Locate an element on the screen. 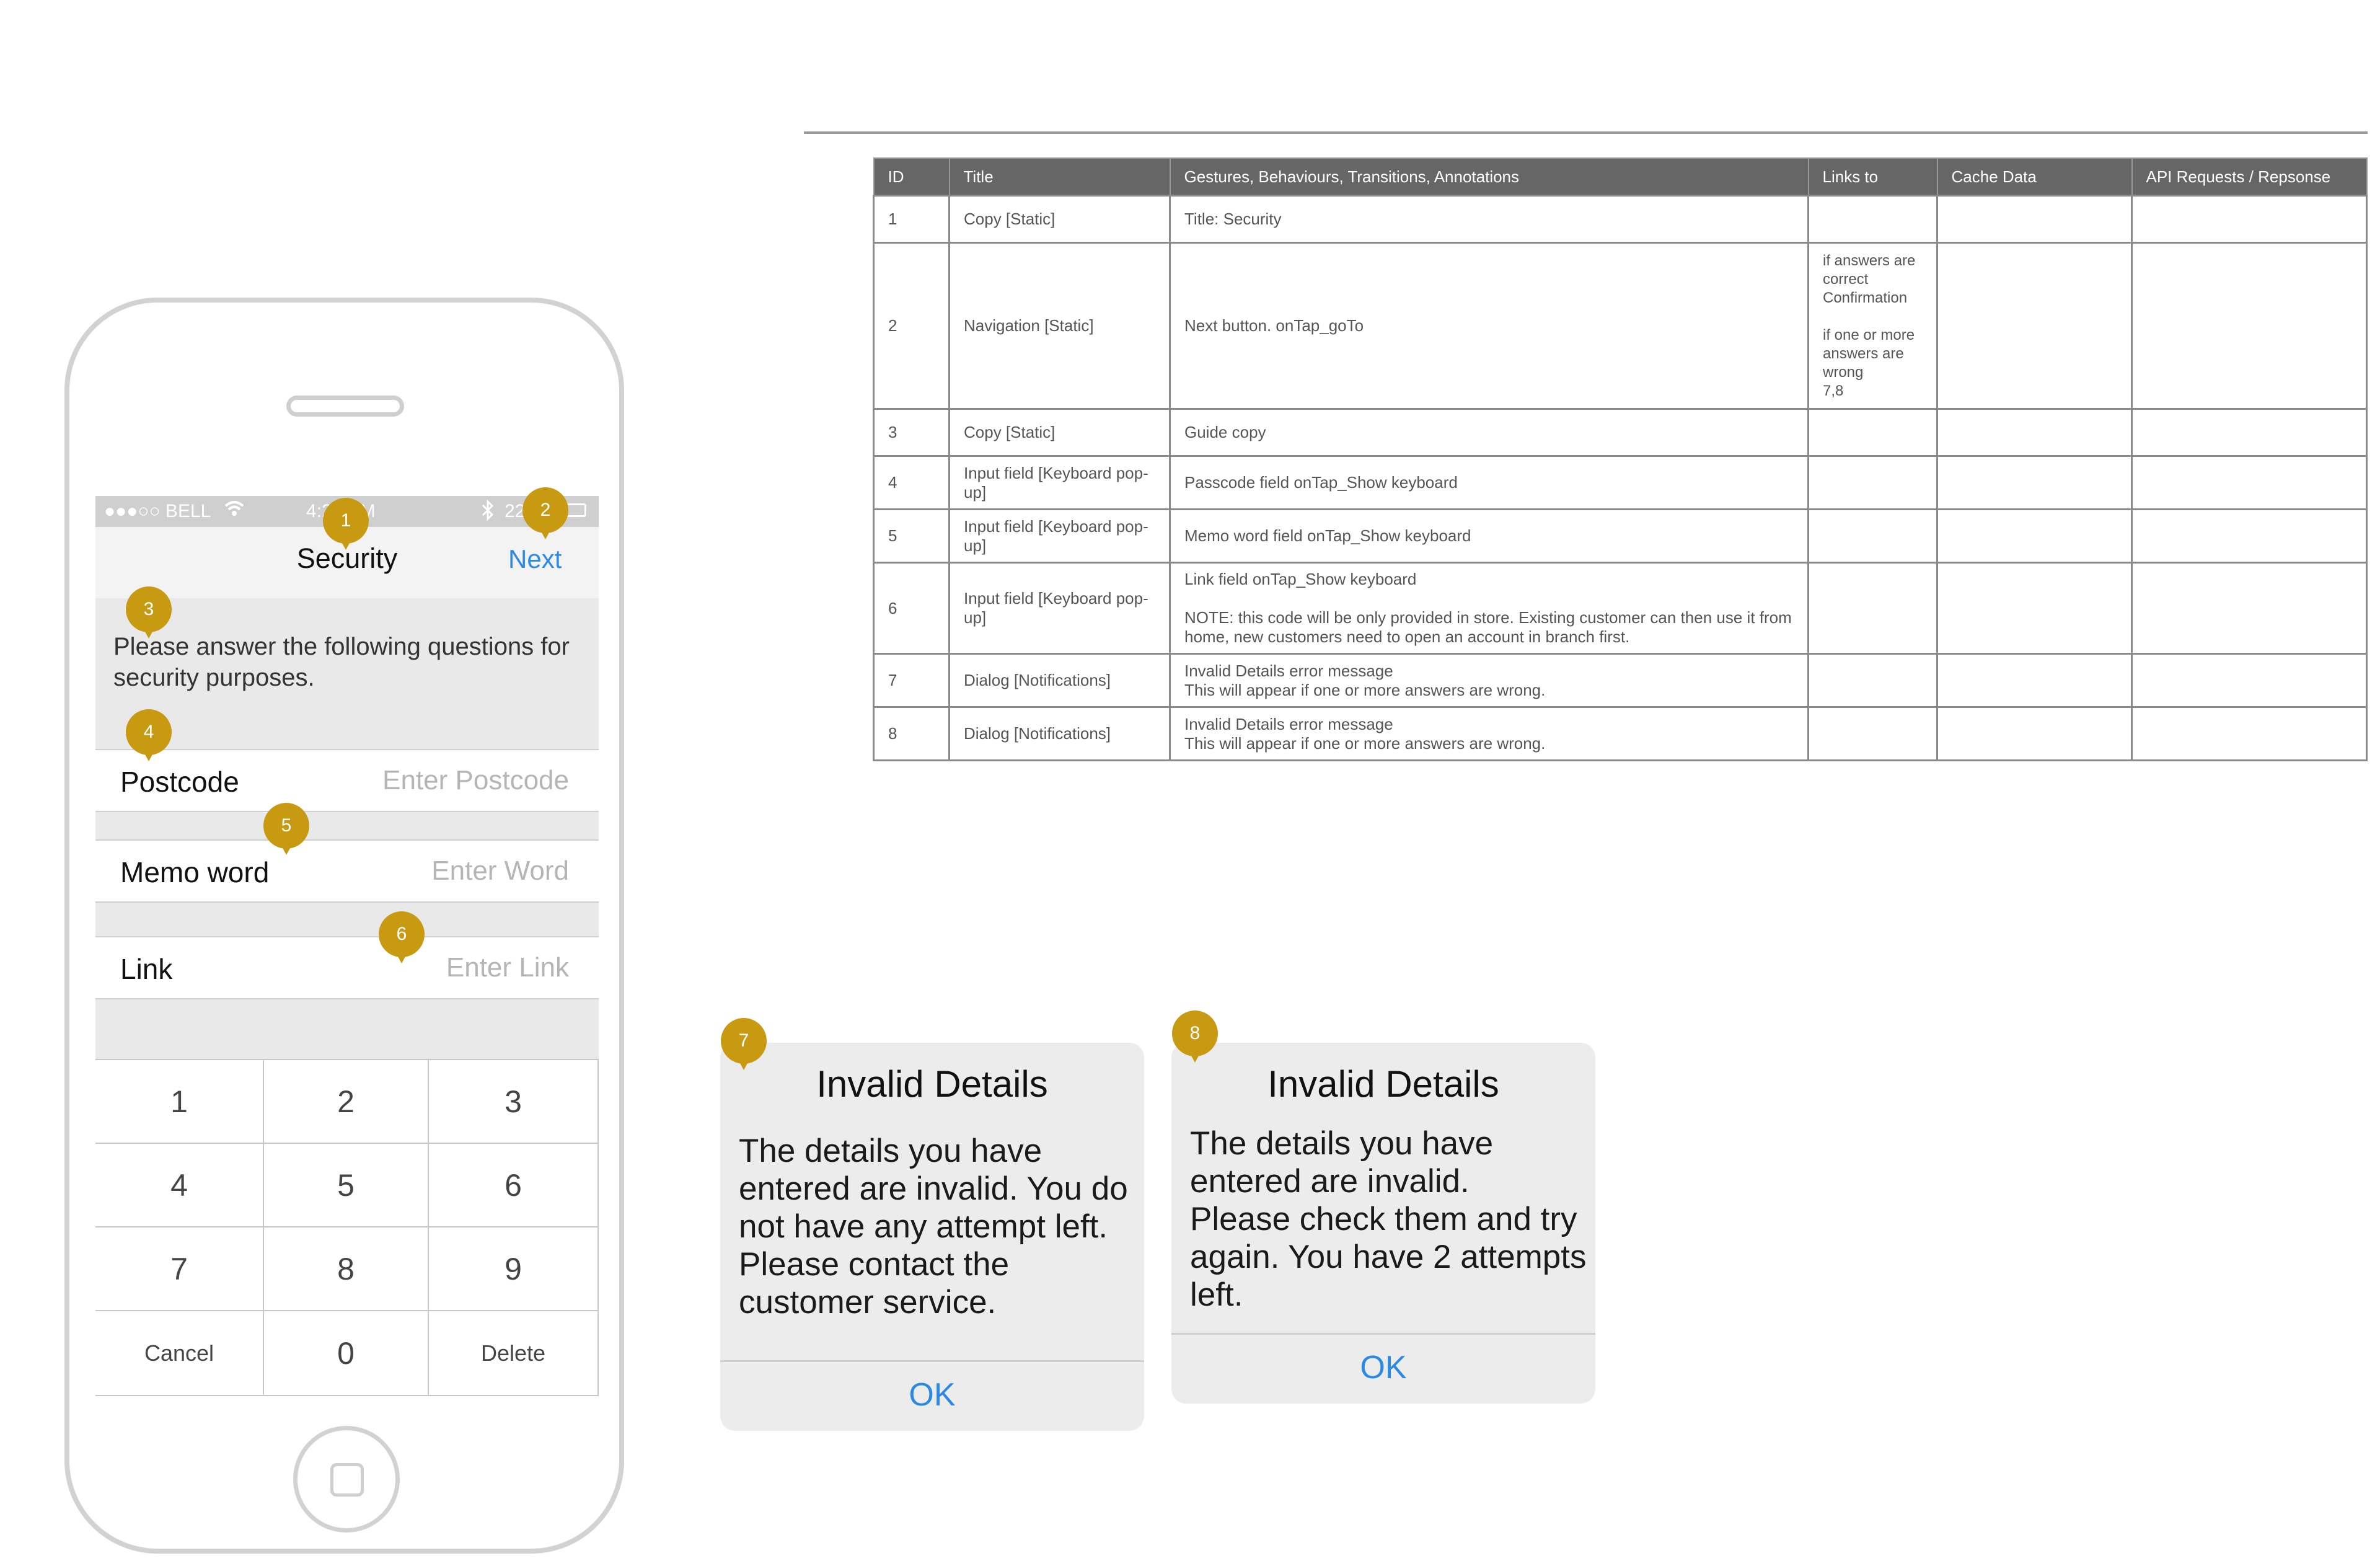 Image resolution: width=2380 pixels, height=1566 pixels. key-6: 6 is located at coordinates (514, 1186).